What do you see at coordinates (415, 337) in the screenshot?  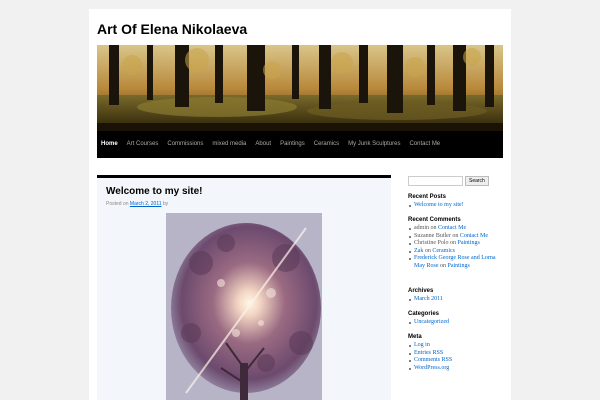 I see `meta-title: Meta` at bounding box center [415, 337].